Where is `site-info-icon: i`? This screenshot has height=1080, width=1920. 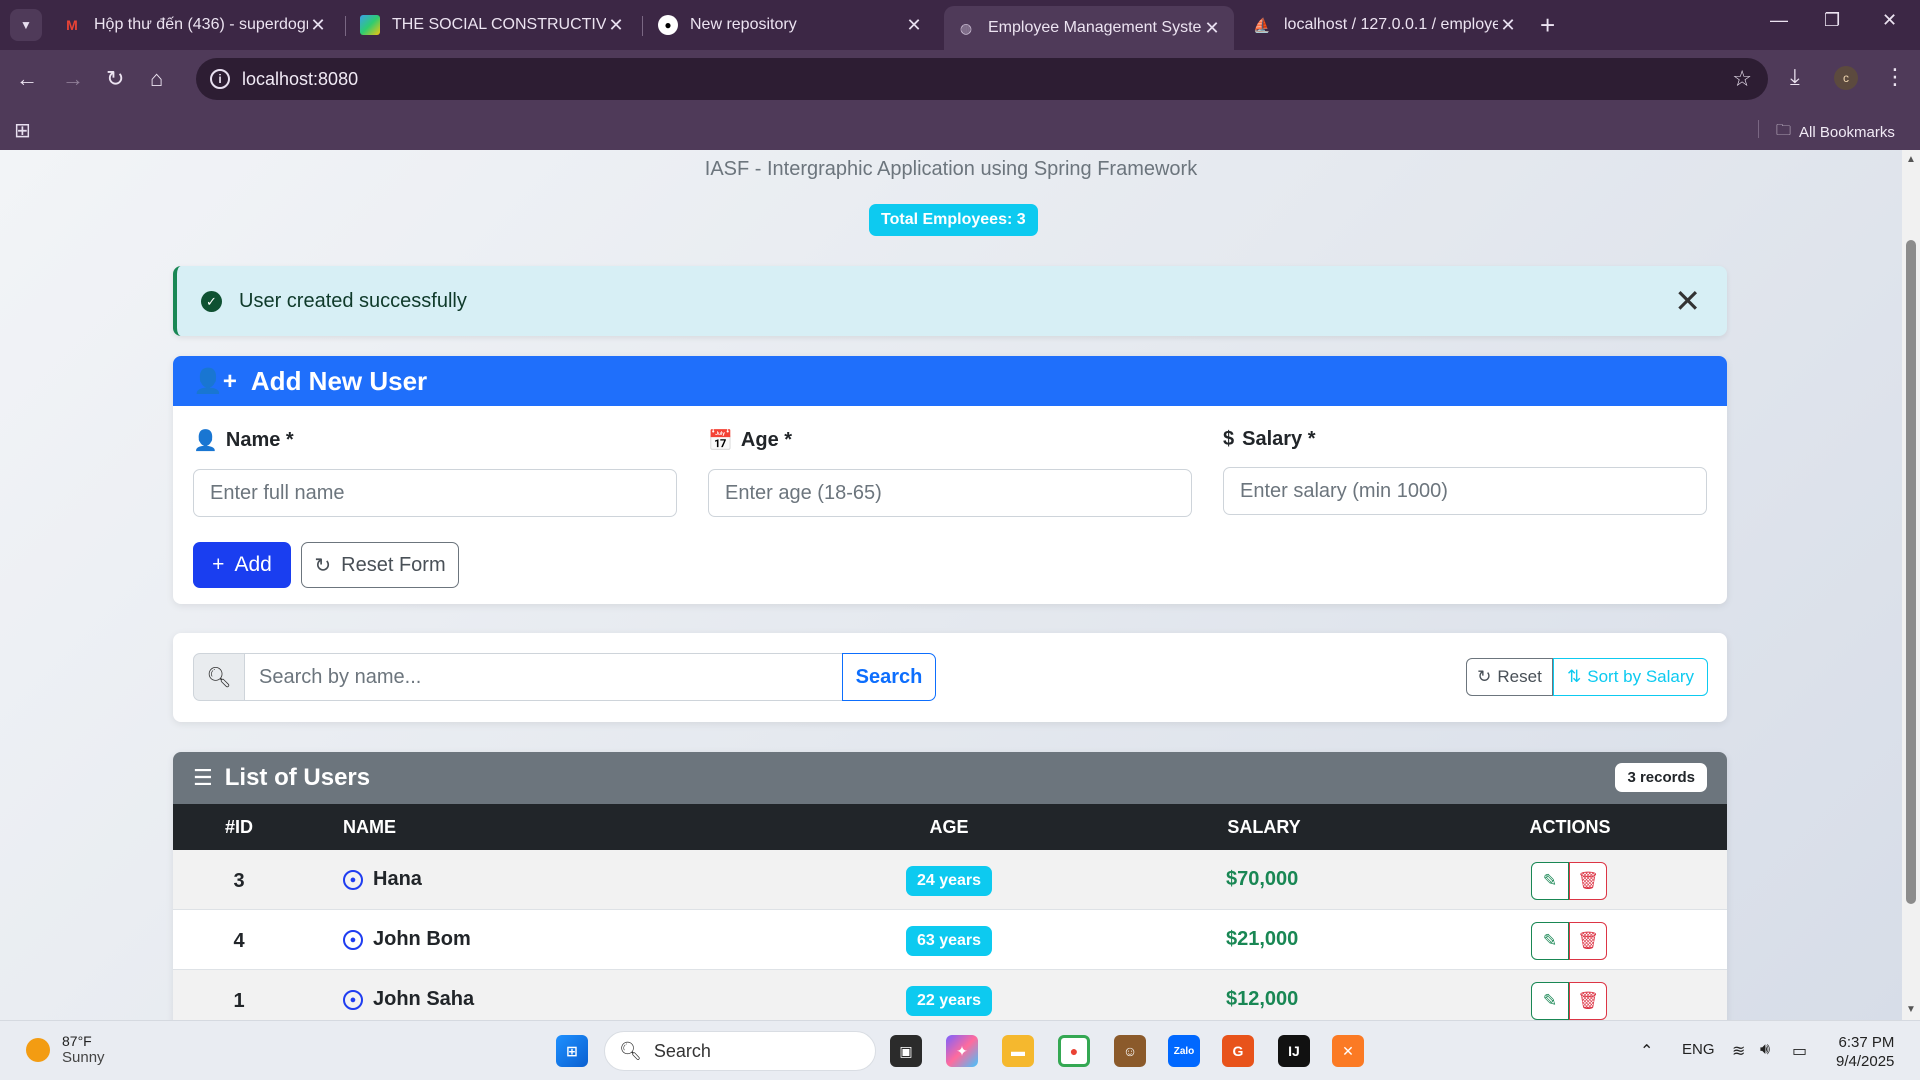 site-info-icon: i is located at coordinates (220, 79).